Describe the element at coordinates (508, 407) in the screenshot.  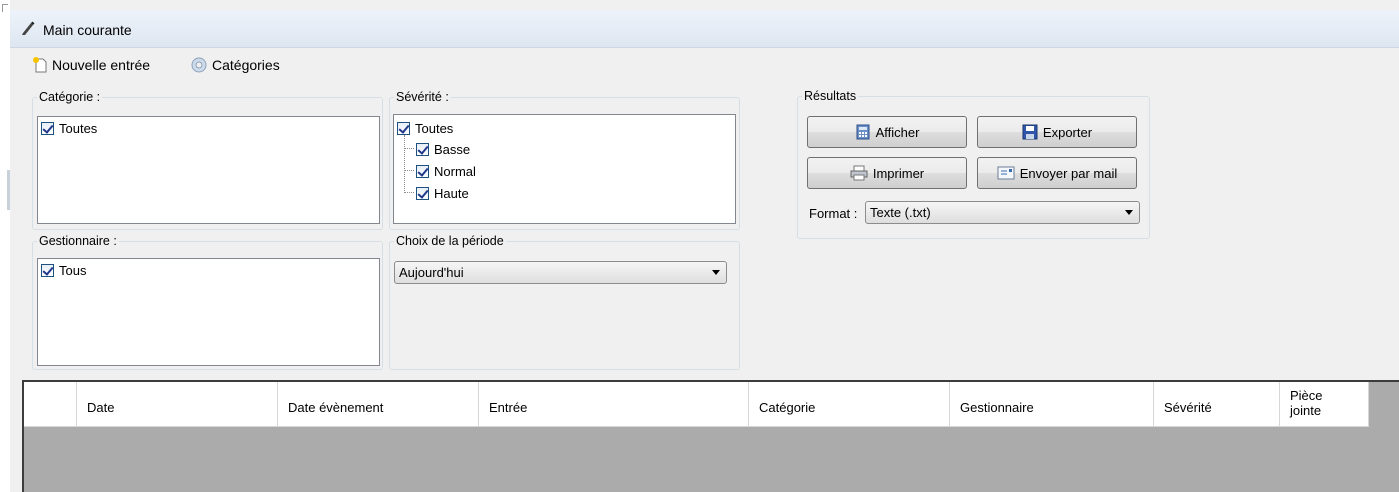
I see `column-label: Entrée` at that location.